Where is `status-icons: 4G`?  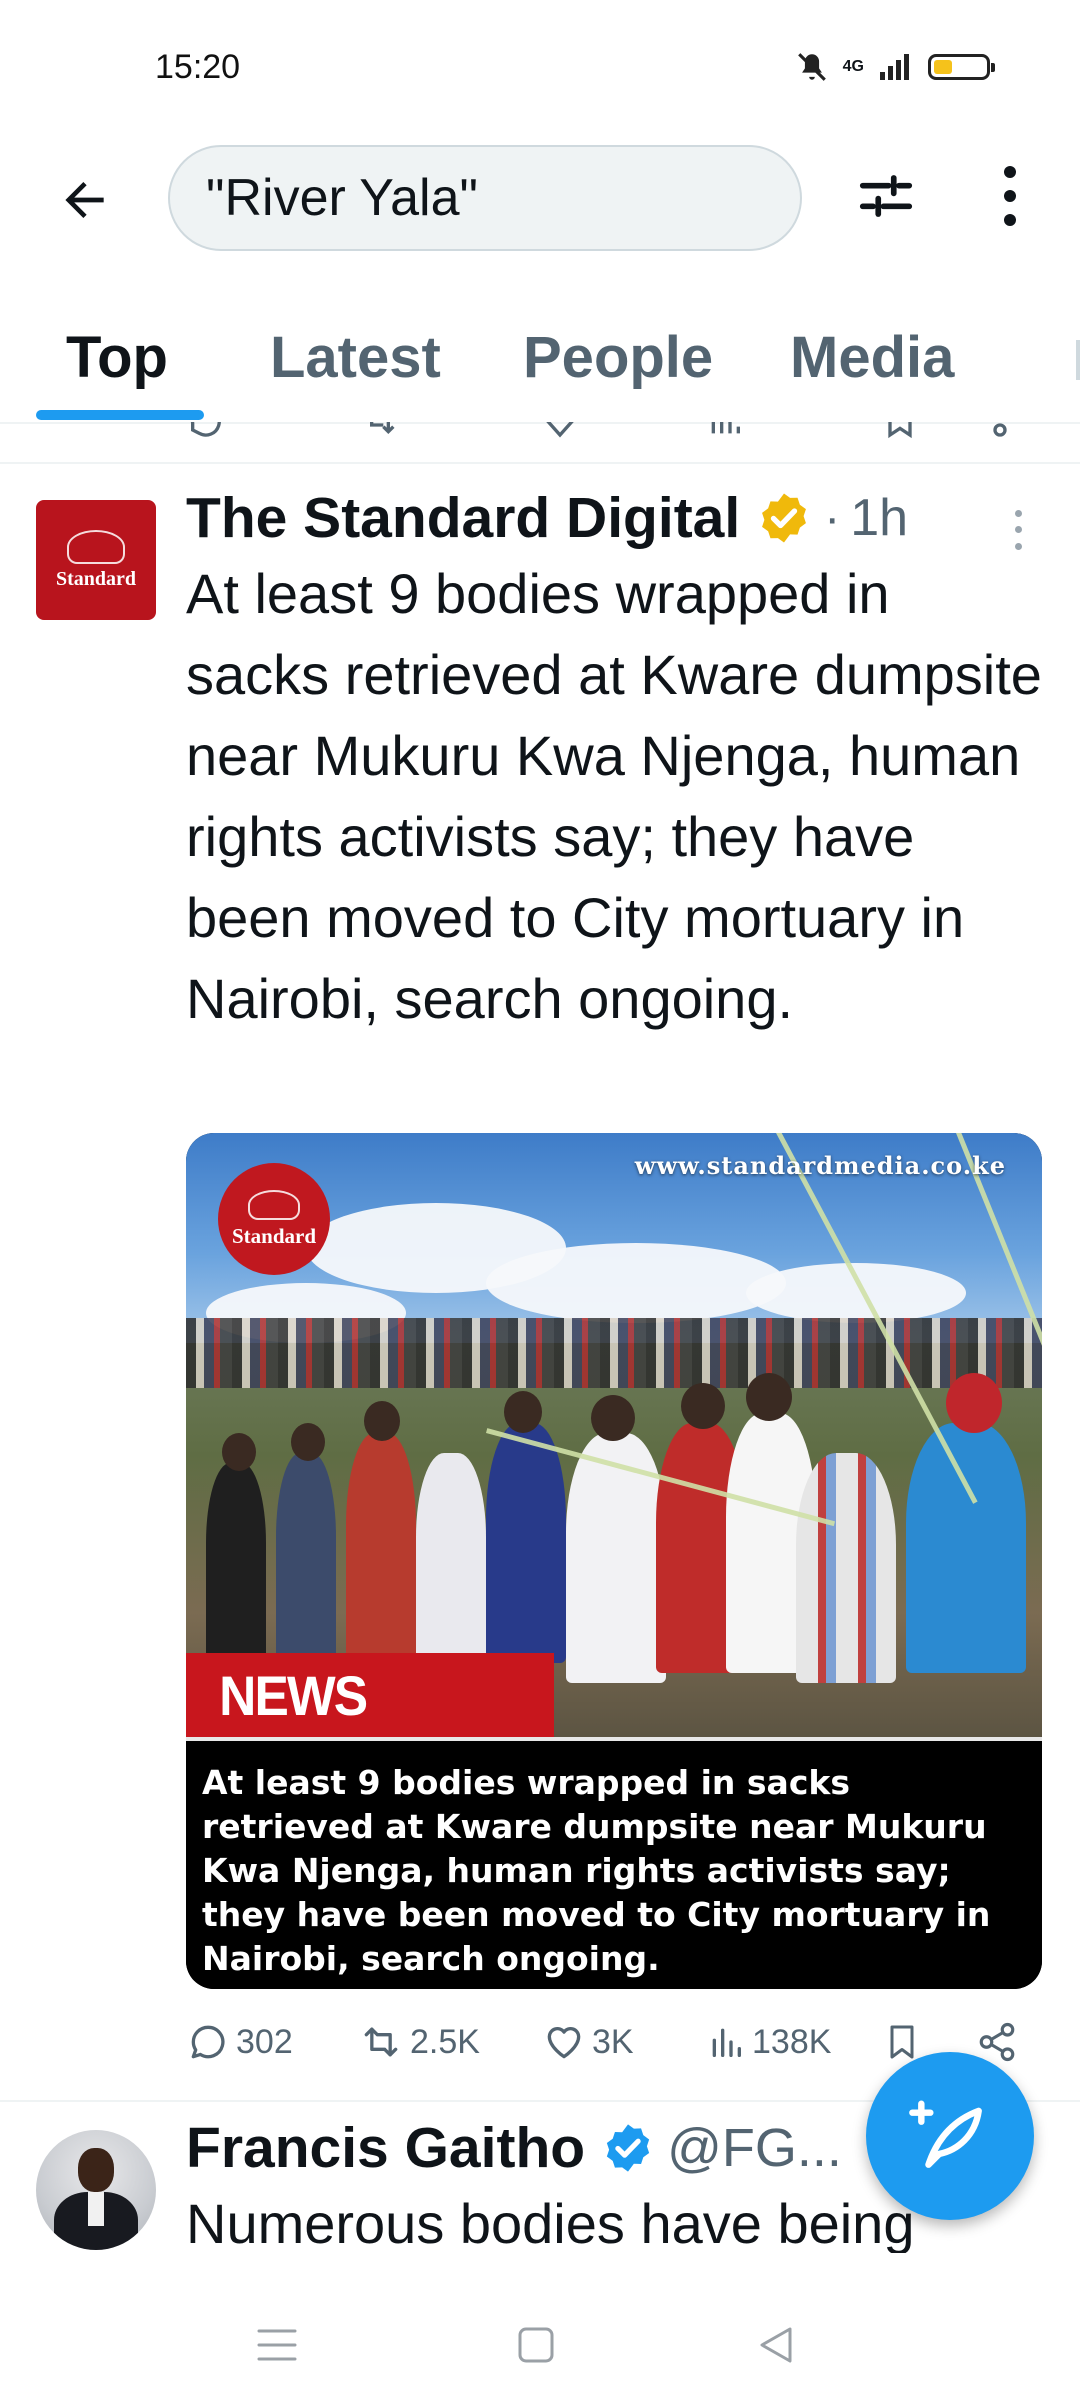 status-icons: 4G is located at coordinates (895, 67).